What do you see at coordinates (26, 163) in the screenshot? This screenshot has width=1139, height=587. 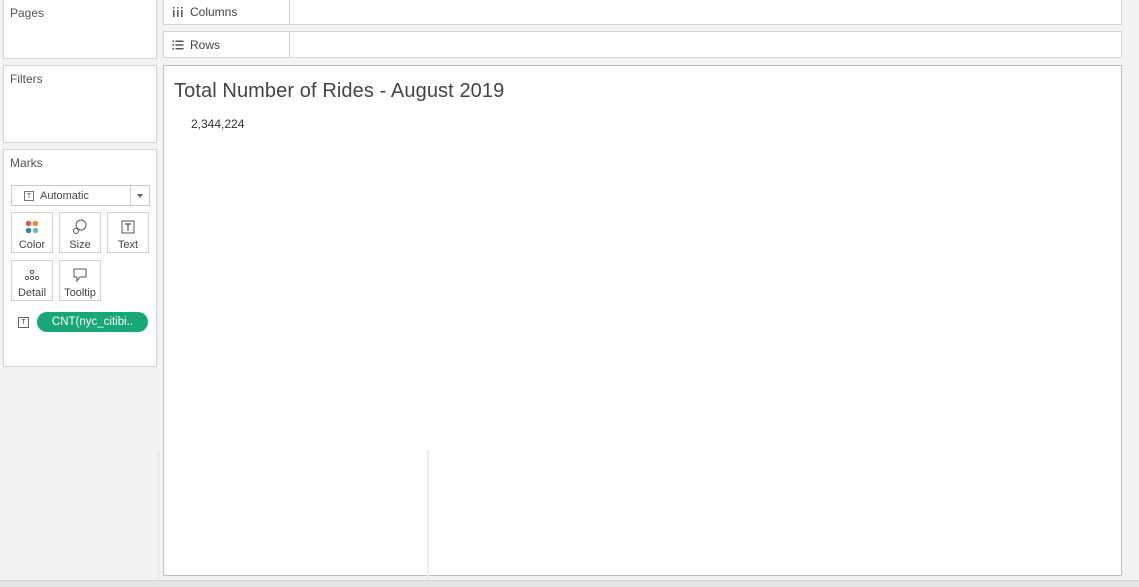 I see `marks-title: Marks` at bounding box center [26, 163].